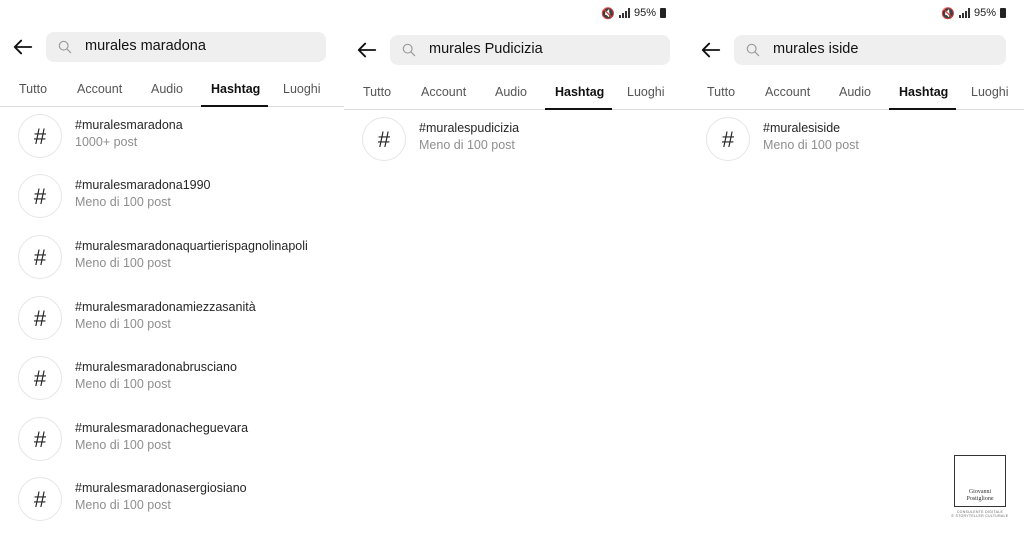 This screenshot has width=1024, height=538. I want to click on hashtag-name: #muralesiside, so click(802, 128).